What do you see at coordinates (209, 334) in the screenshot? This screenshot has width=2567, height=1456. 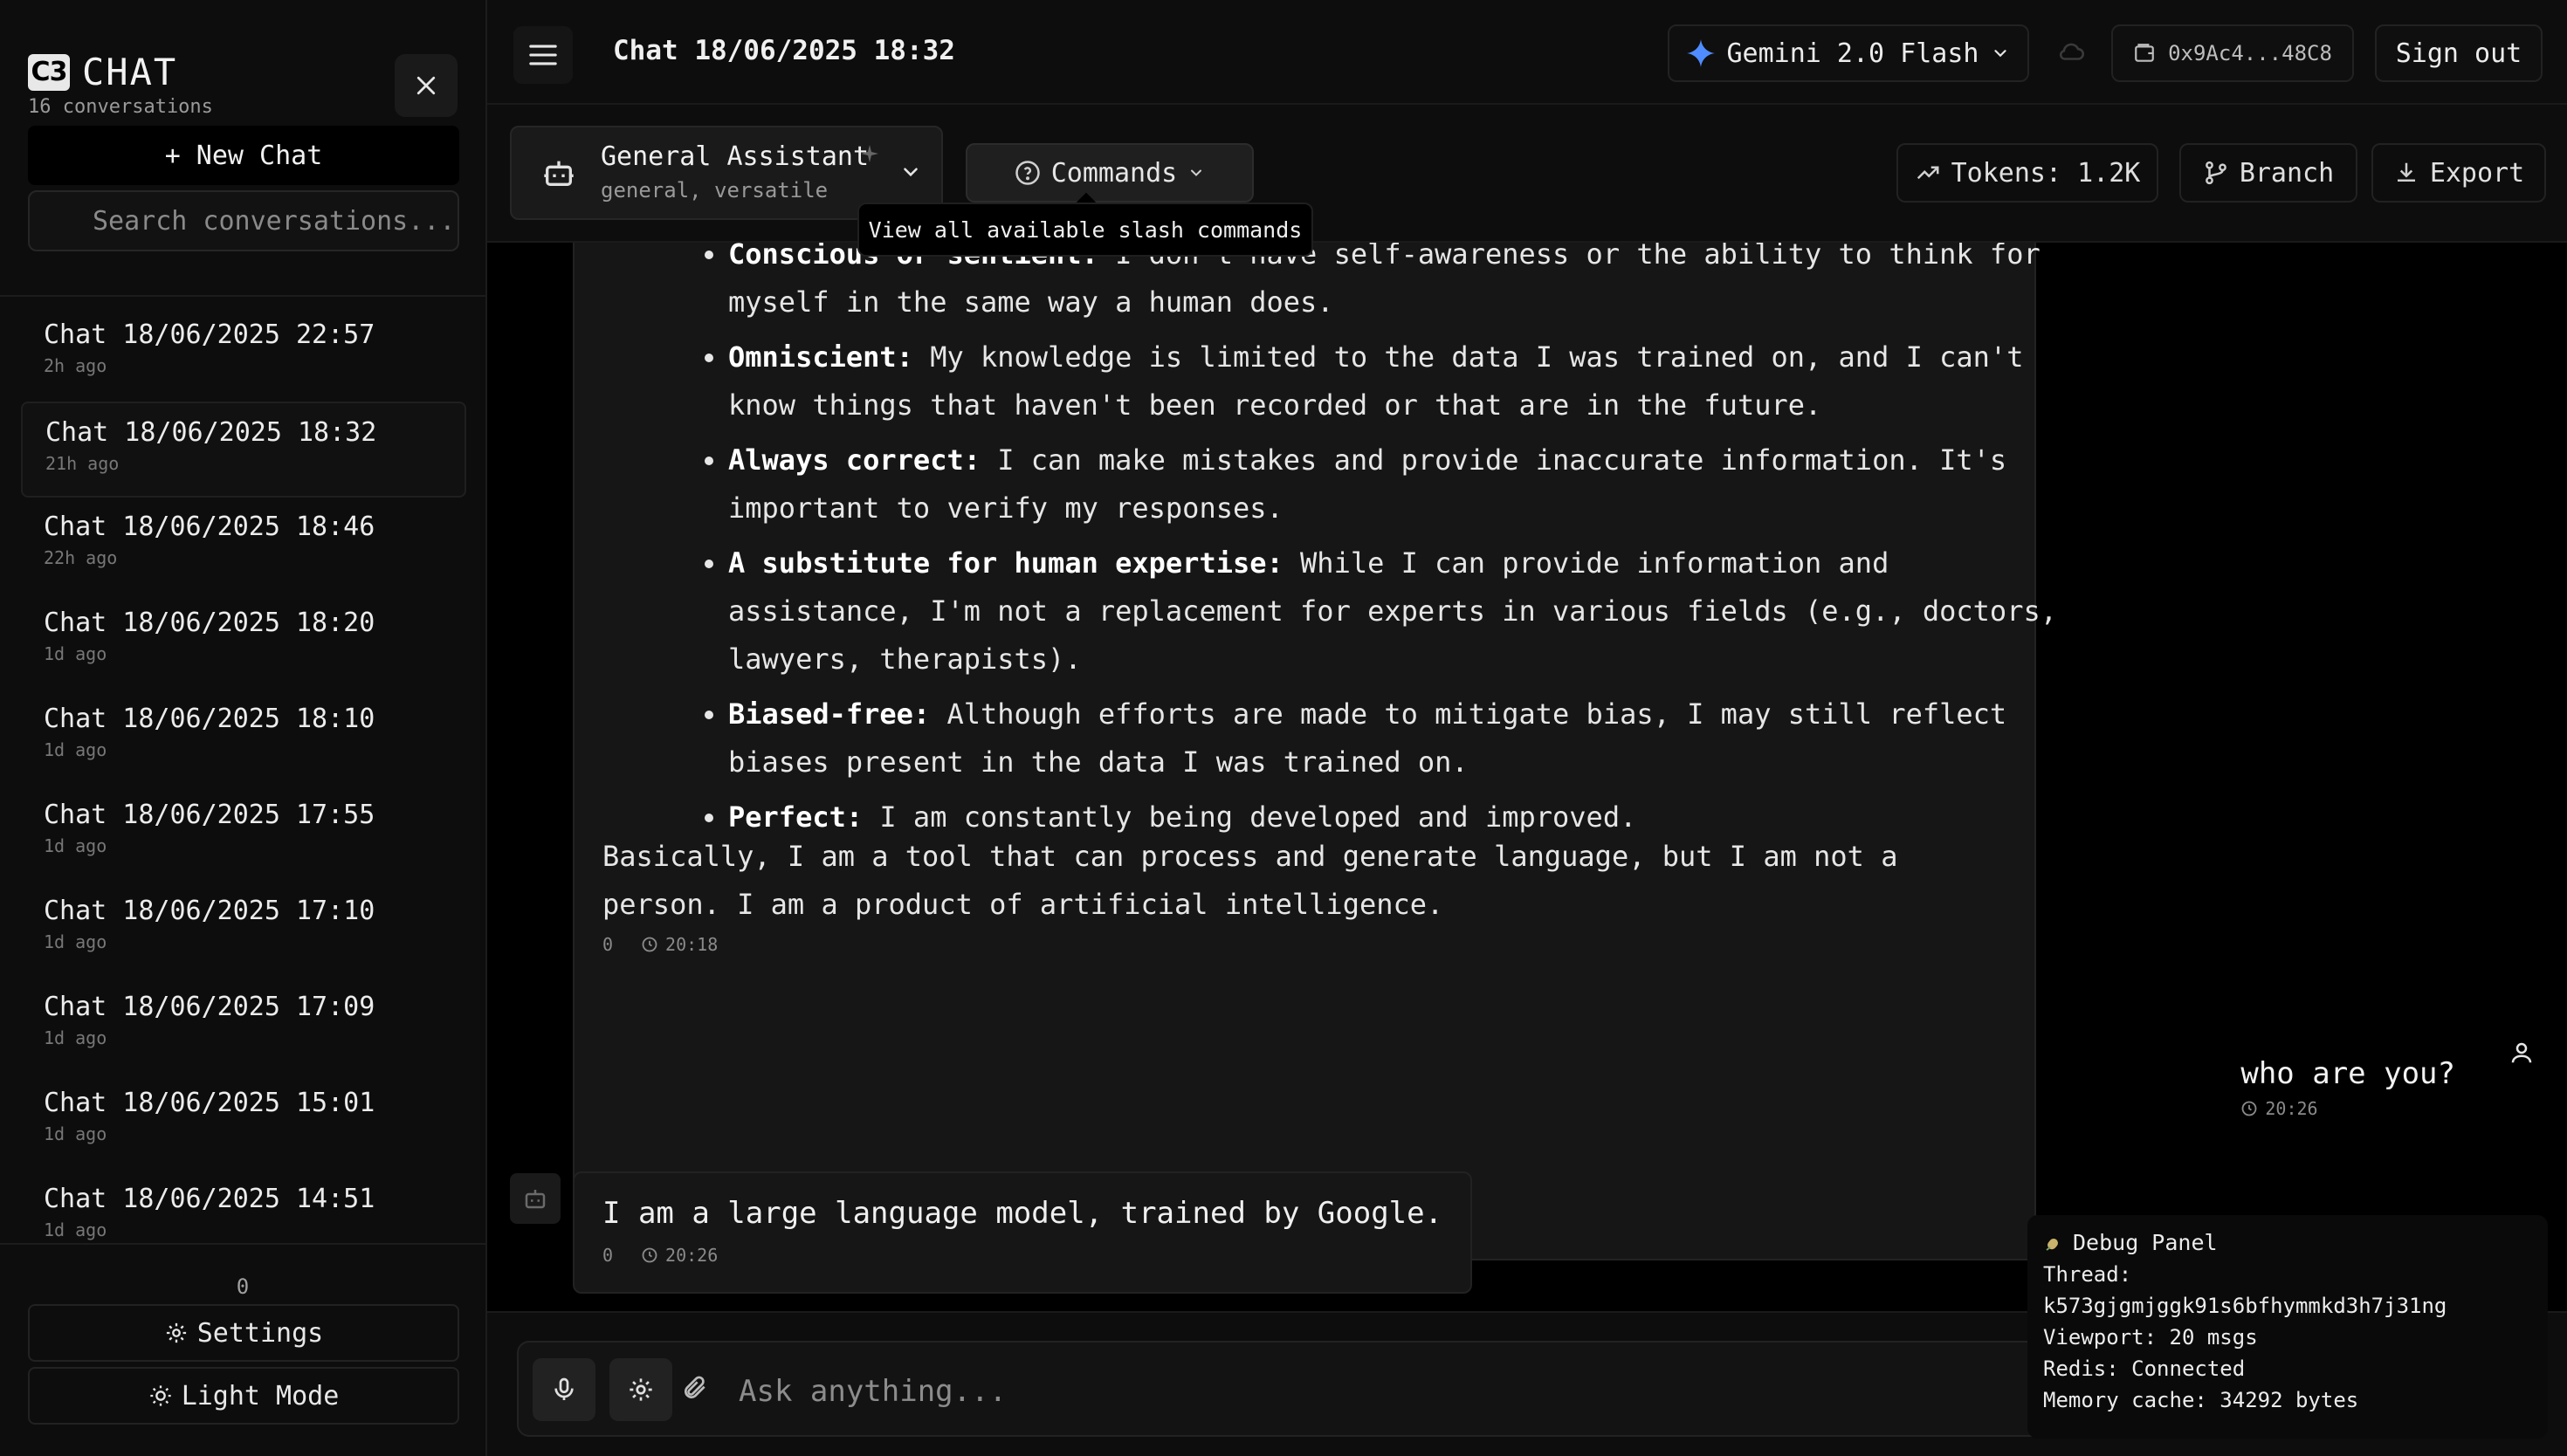 I see `conversation-title: Chat 18/06/2025 22:57` at bounding box center [209, 334].